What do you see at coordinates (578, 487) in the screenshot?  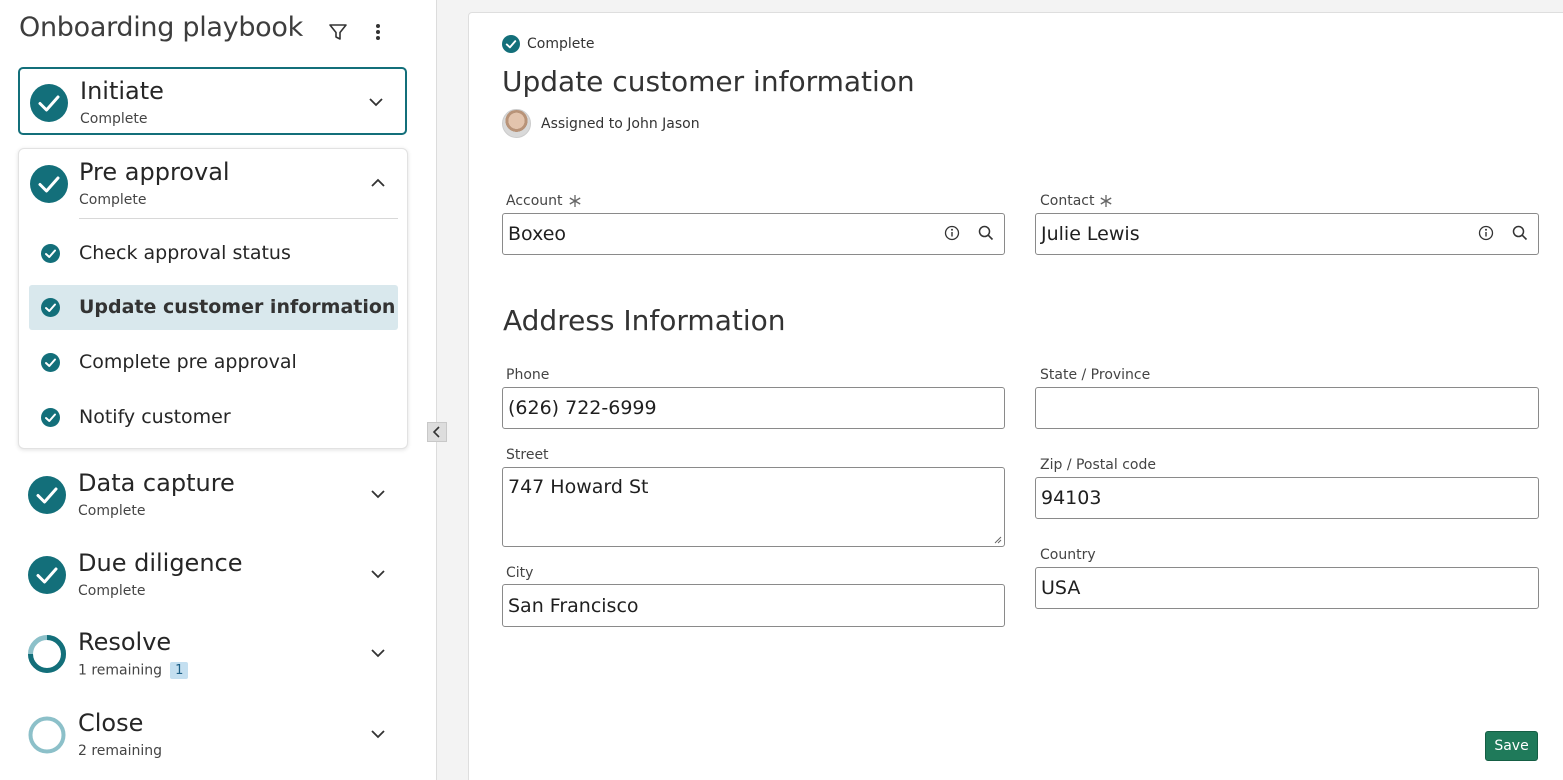 I see `street-value: 747 Howard St` at bounding box center [578, 487].